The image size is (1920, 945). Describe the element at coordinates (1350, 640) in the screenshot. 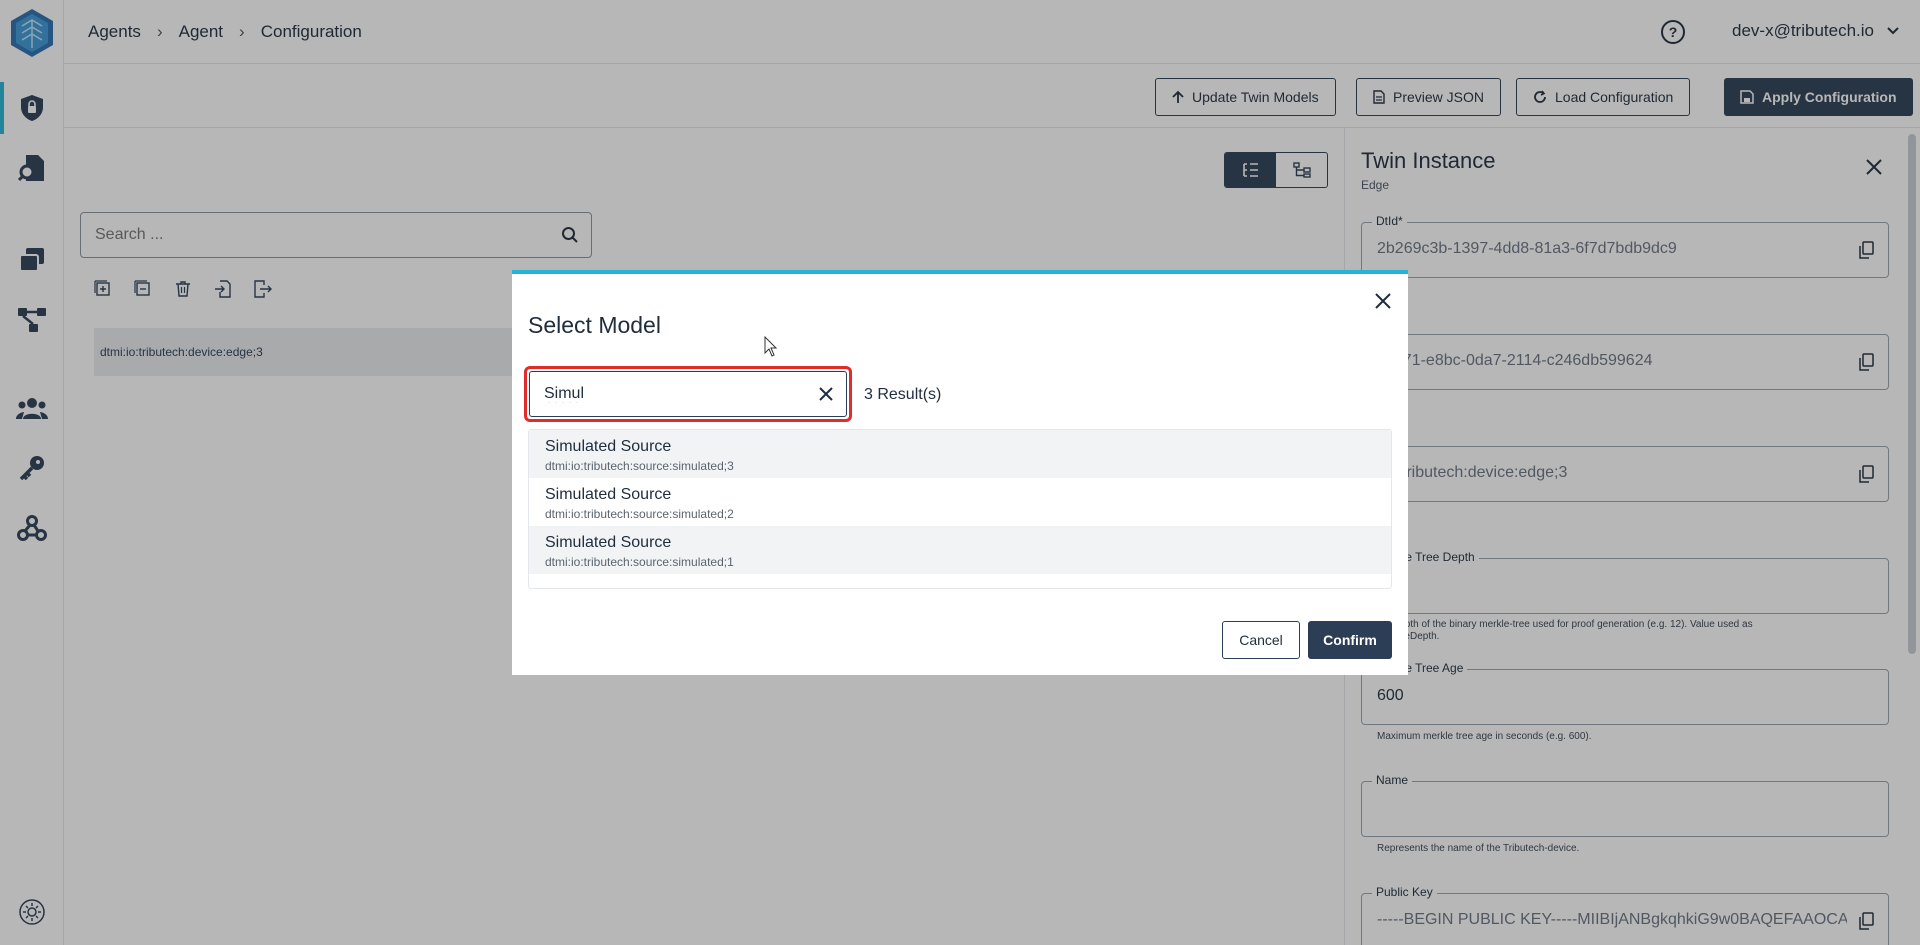

I see `confirm-button: Confirm` at that location.